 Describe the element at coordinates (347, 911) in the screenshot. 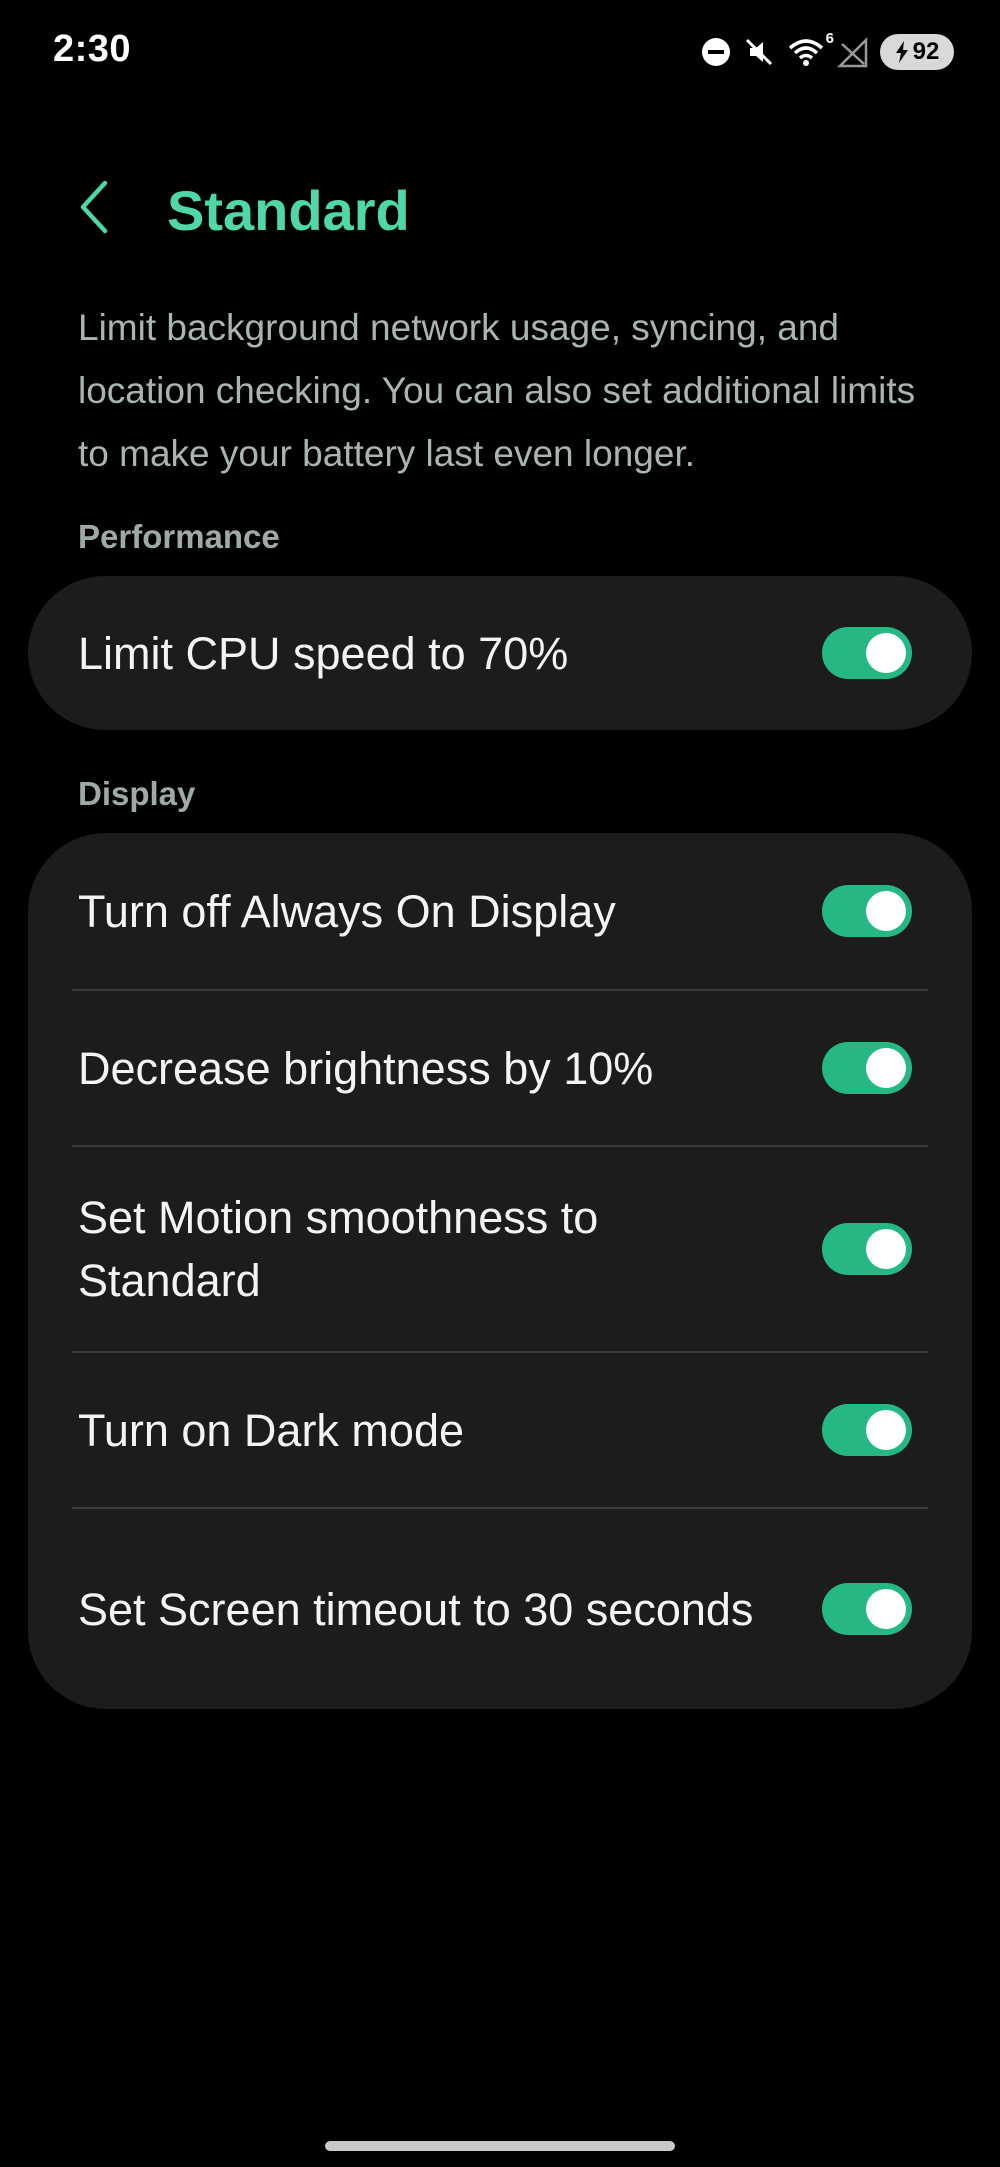

I see `setting-label: Turn off Always On Display` at that location.